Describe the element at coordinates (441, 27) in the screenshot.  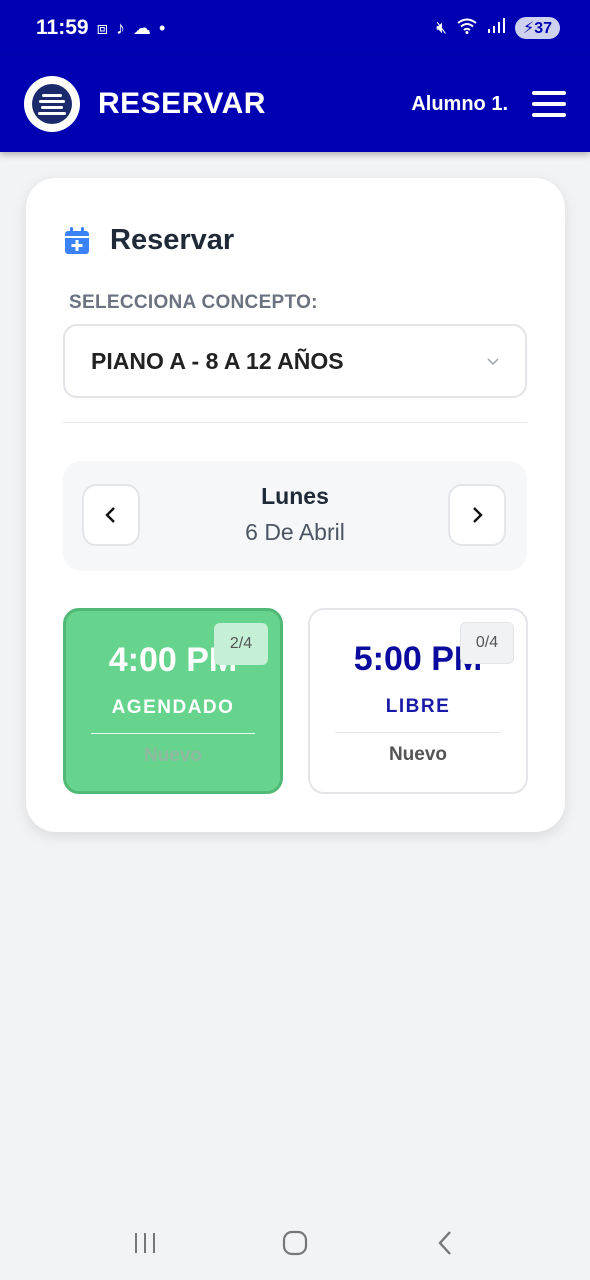
I see `mute-icon: 🔇︎` at that location.